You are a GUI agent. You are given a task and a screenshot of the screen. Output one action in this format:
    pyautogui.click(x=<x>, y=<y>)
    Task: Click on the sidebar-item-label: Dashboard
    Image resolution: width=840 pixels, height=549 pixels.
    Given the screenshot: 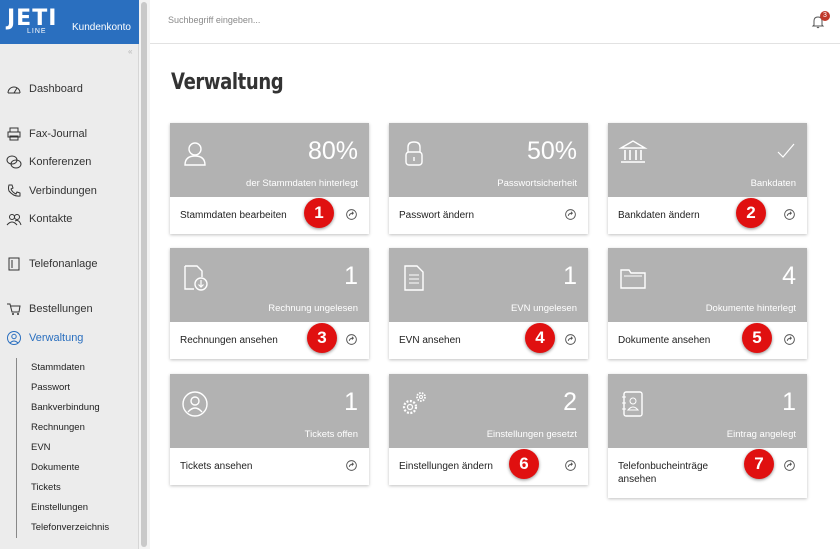 What is the action you would take?
    pyautogui.click(x=56, y=89)
    